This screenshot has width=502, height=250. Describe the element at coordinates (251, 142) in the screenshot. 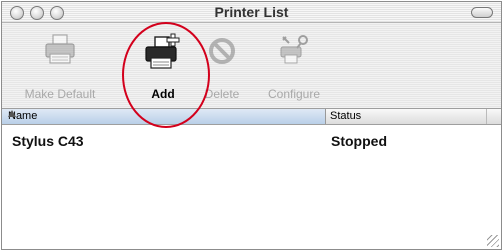

I see `table-row: Stylus C43 Stopped` at that location.